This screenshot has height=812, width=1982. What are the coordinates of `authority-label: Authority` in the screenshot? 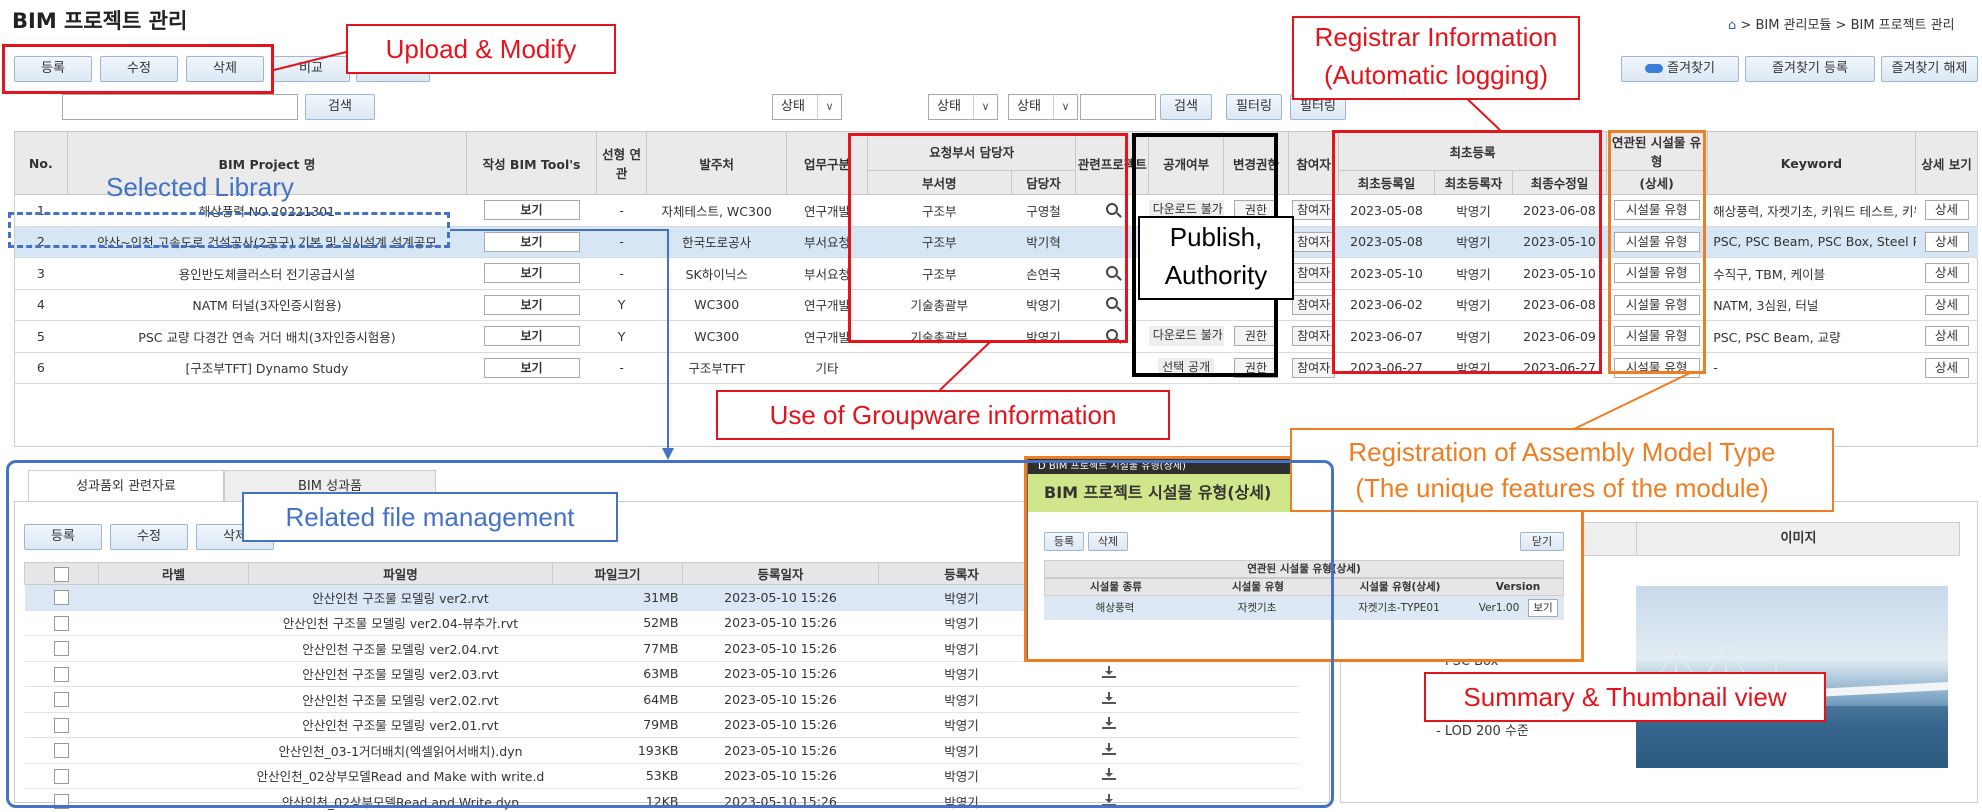 It's located at (1216, 275).